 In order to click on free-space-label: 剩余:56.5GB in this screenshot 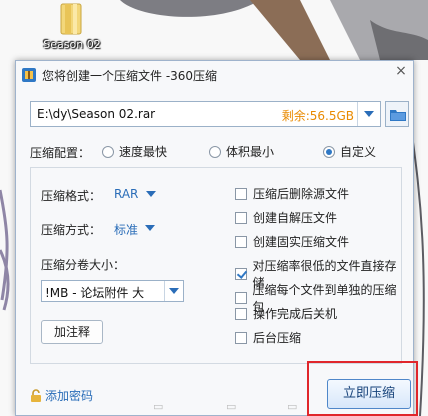, I will do `click(317, 116)`.